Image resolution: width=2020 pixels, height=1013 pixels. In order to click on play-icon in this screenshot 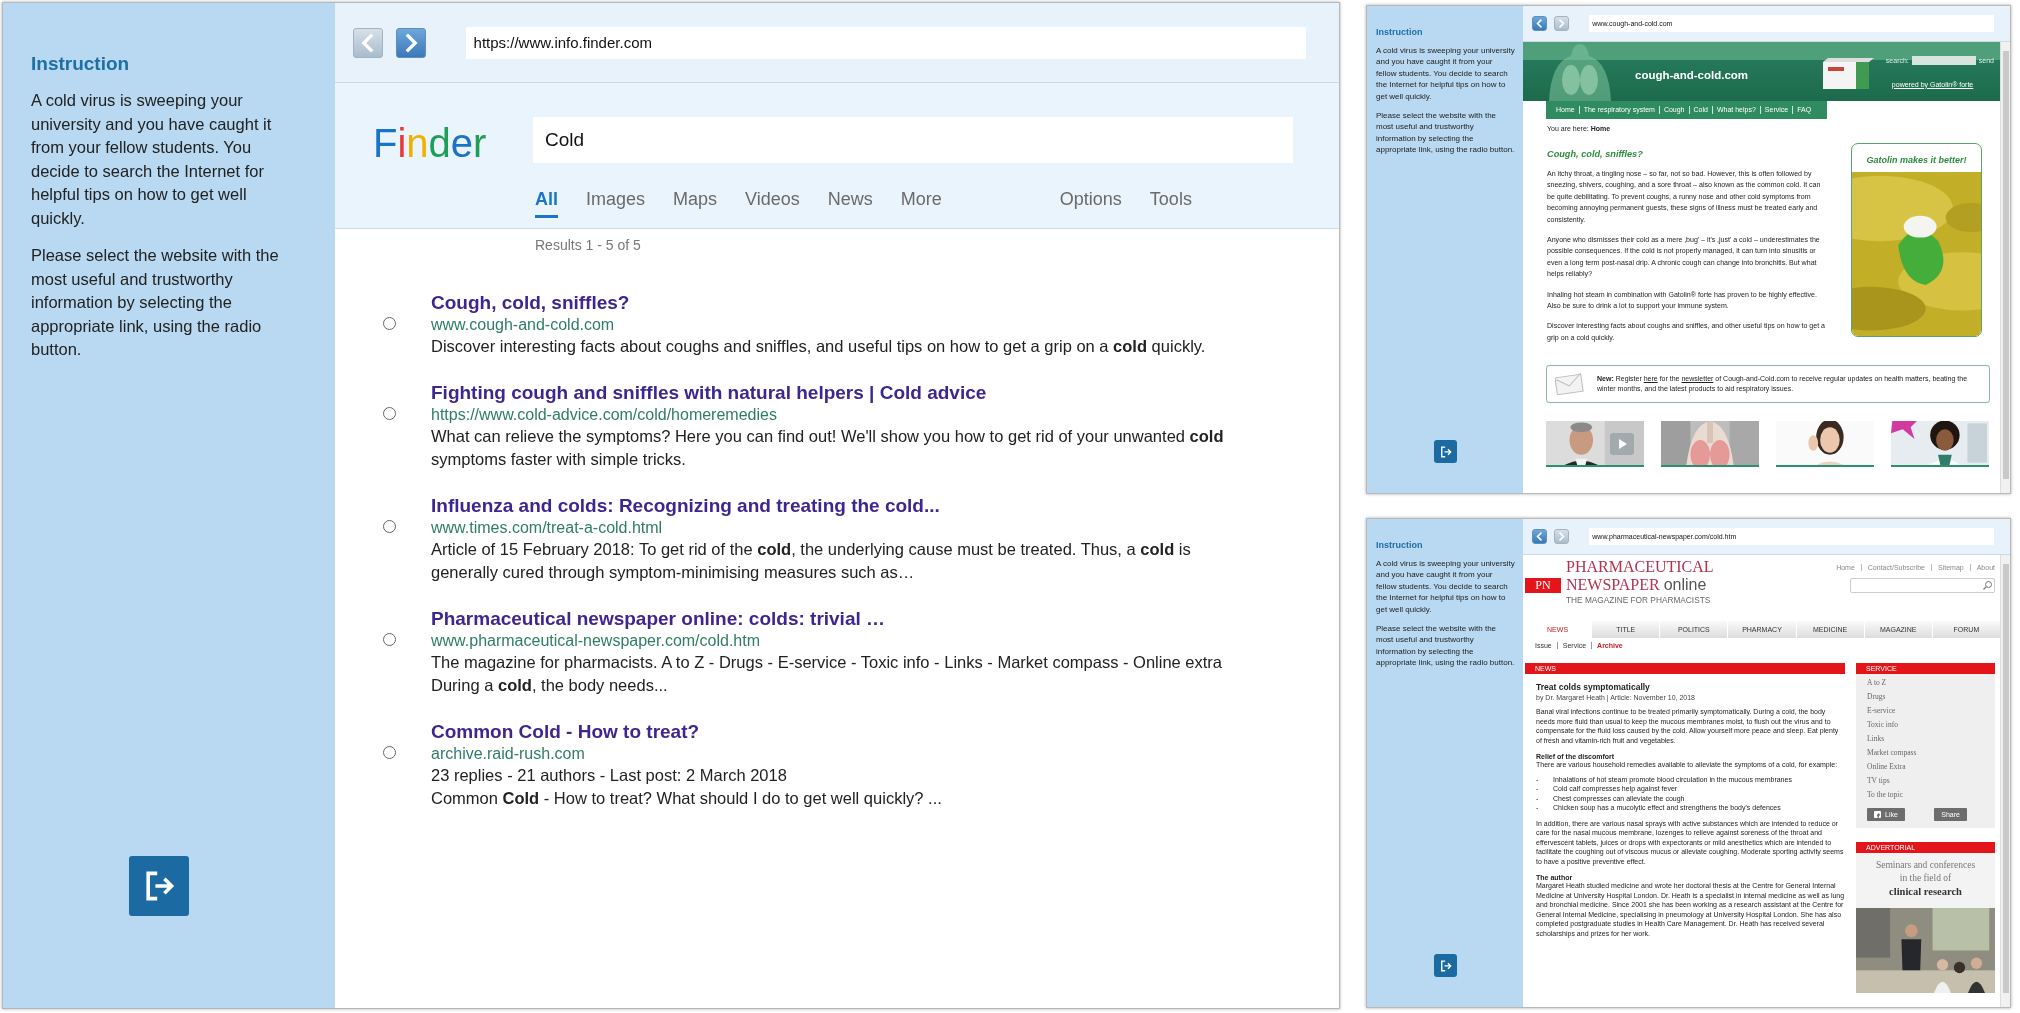, I will do `click(1622, 444)`.